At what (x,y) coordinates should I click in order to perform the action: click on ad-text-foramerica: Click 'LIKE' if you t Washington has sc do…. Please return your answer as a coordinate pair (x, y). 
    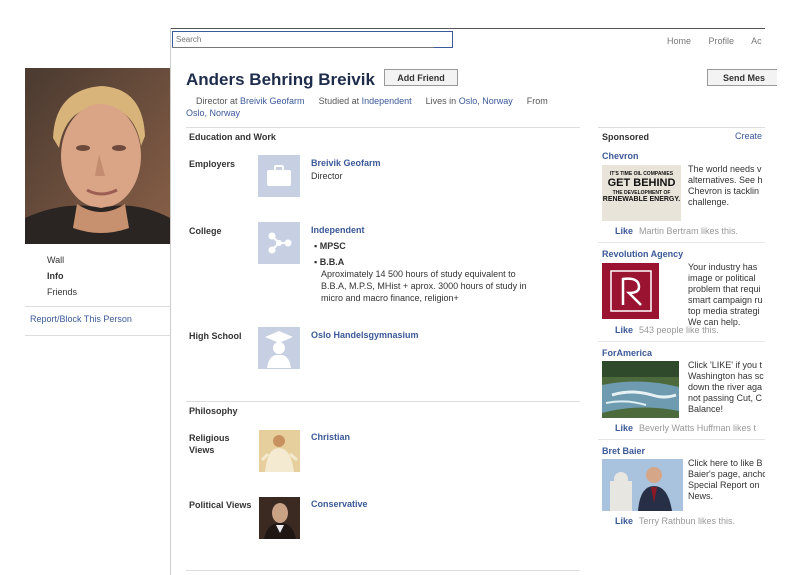
    Looking at the image, I should click on (726, 387).